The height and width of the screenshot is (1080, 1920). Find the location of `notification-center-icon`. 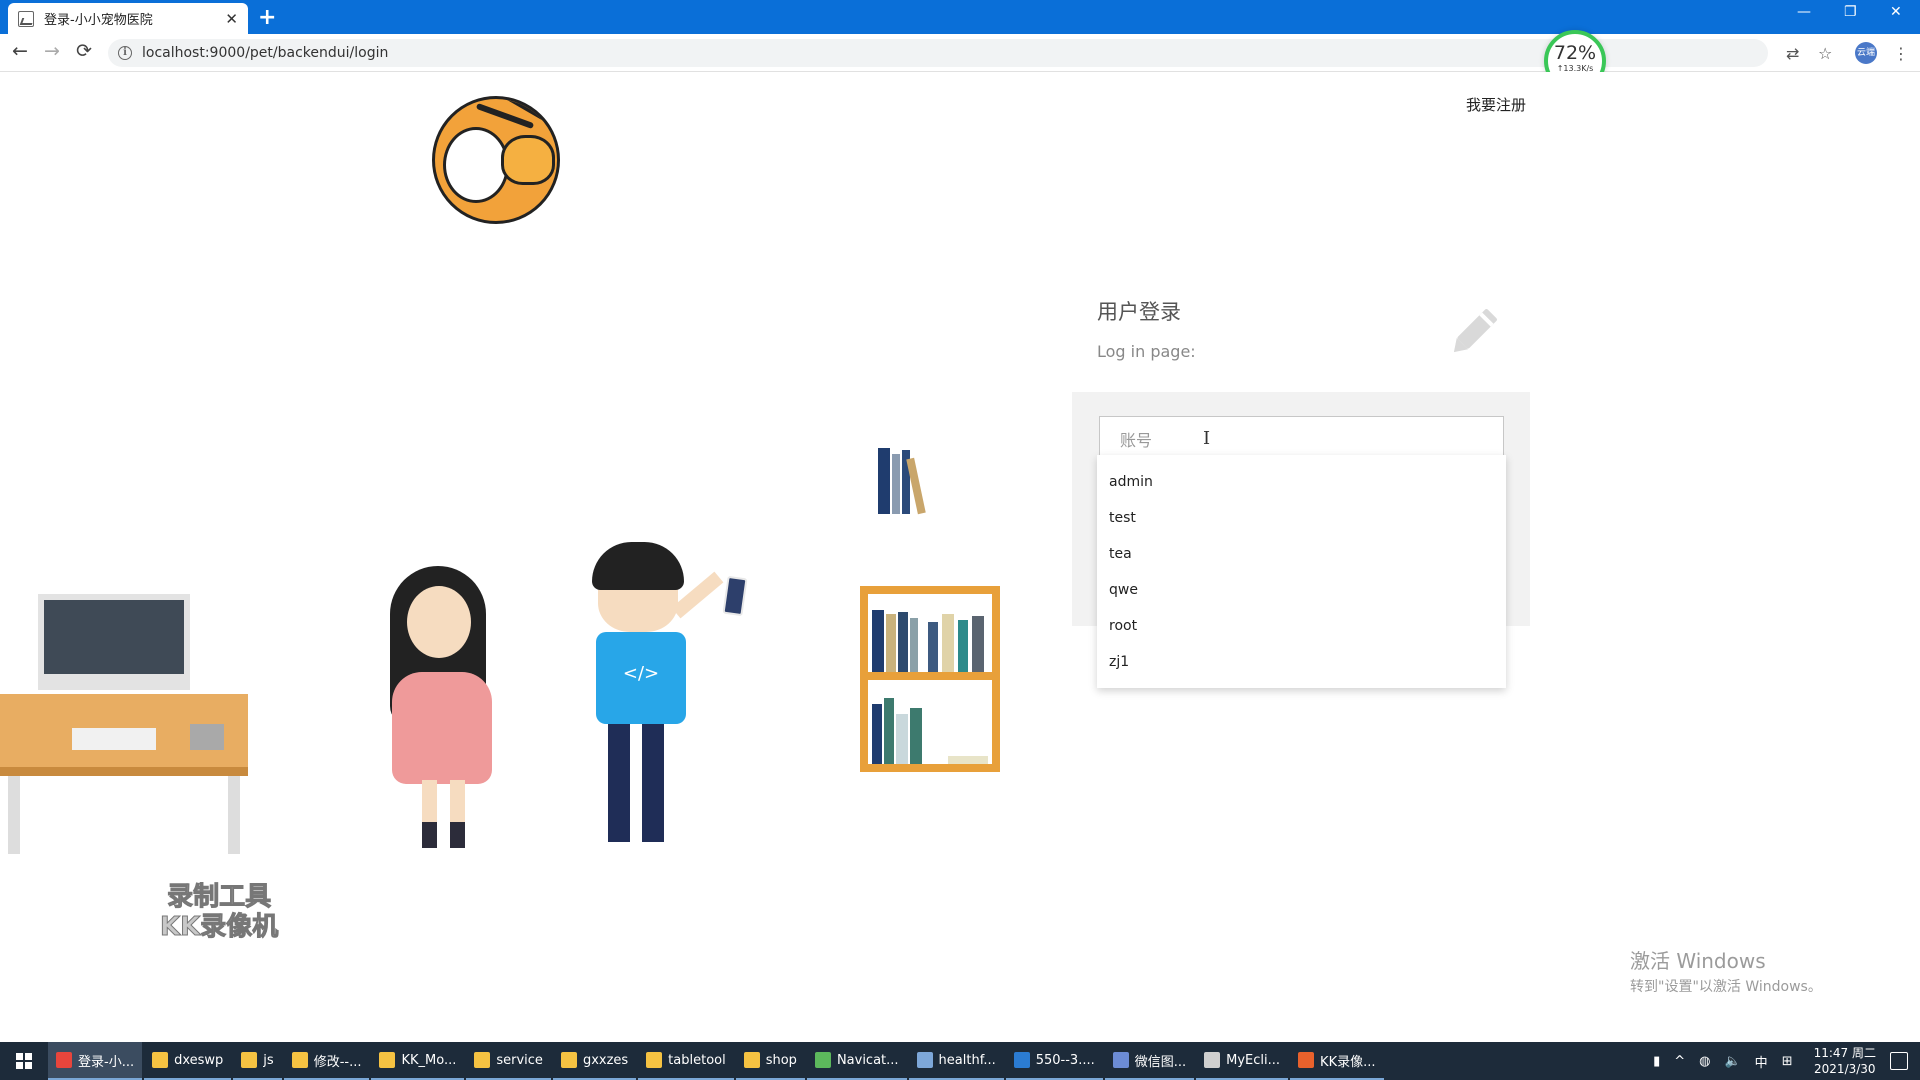

notification-center-icon is located at coordinates (1899, 1061).